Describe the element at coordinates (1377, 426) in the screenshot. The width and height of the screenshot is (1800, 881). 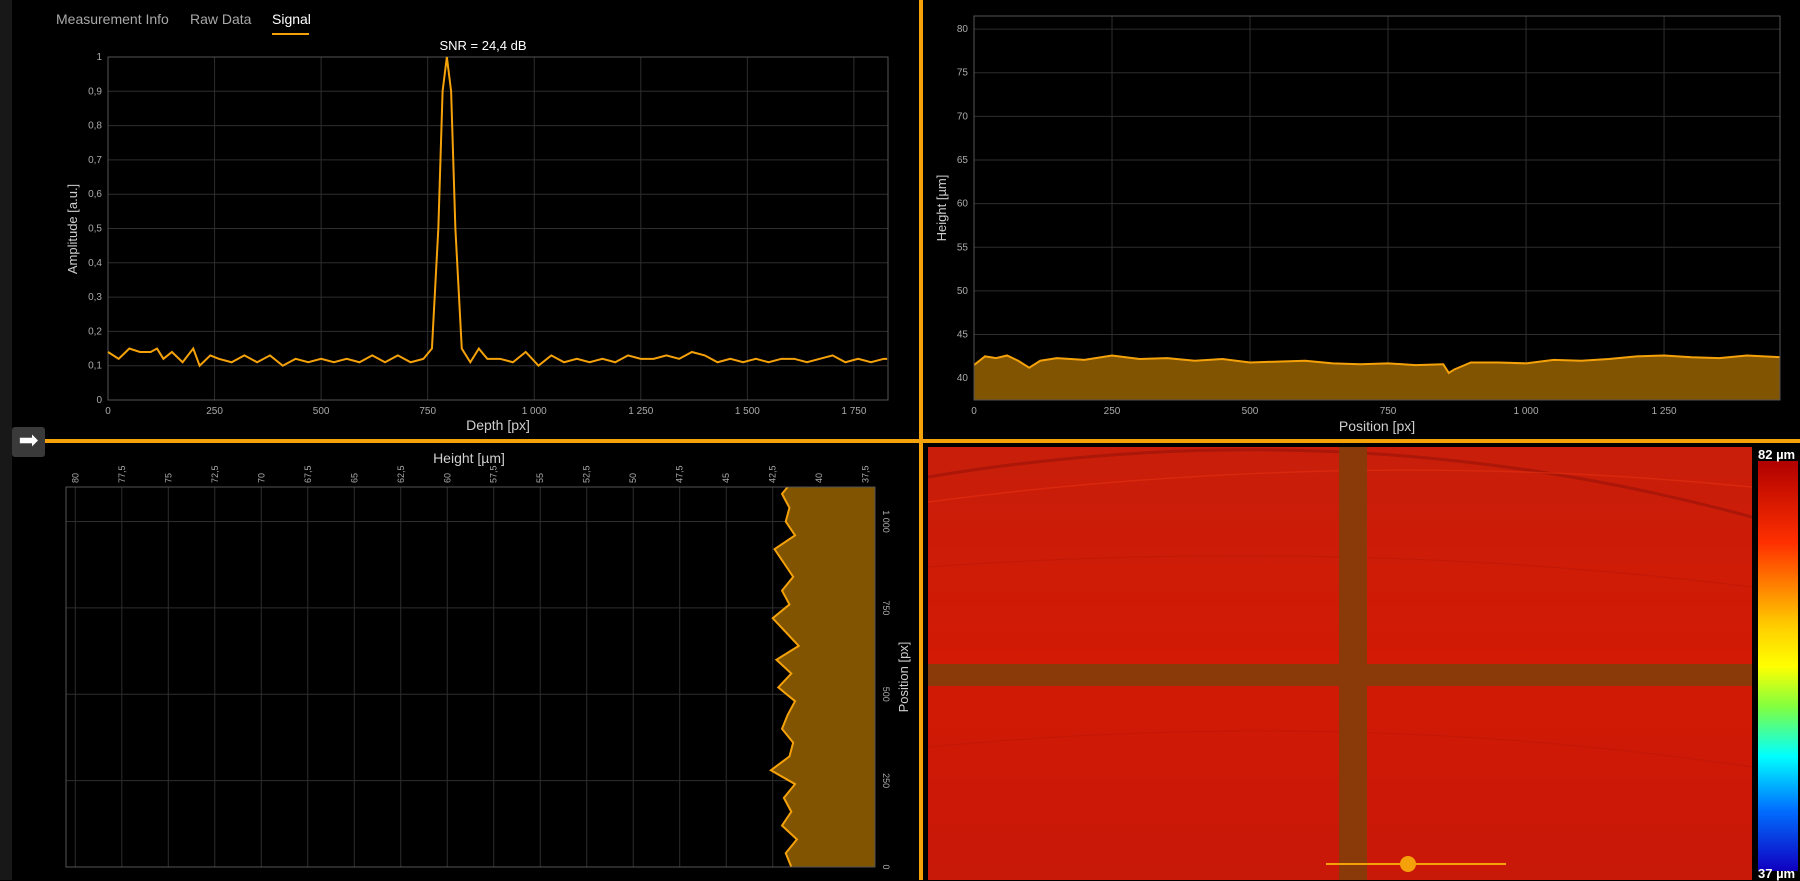
I see `height-profile-x-axis-label: Position [px]` at that location.